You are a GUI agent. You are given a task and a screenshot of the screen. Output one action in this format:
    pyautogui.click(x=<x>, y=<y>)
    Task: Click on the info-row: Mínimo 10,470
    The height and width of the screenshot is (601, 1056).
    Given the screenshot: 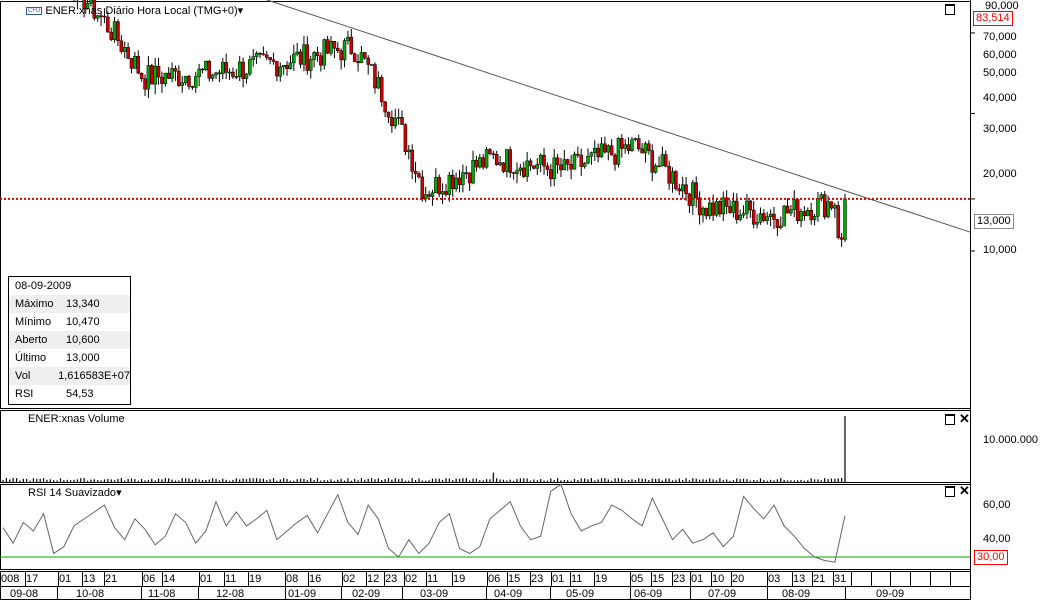 What is the action you would take?
    pyautogui.click(x=69, y=322)
    